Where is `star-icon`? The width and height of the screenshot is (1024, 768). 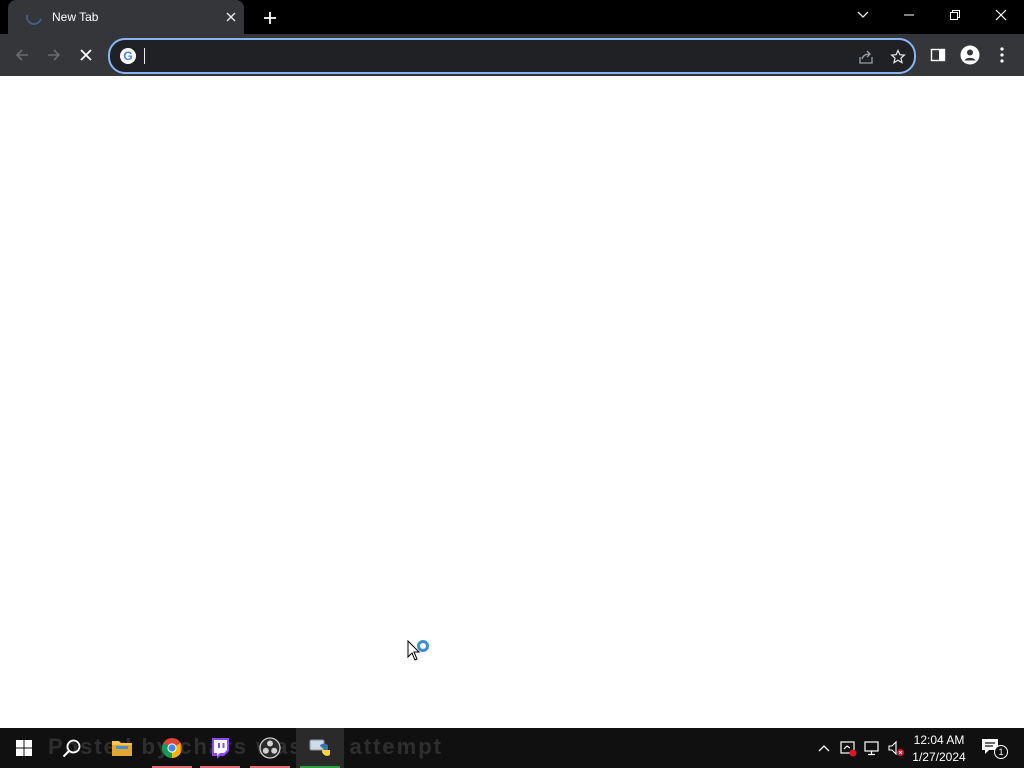 star-icon is located at coordinates (898, 56).